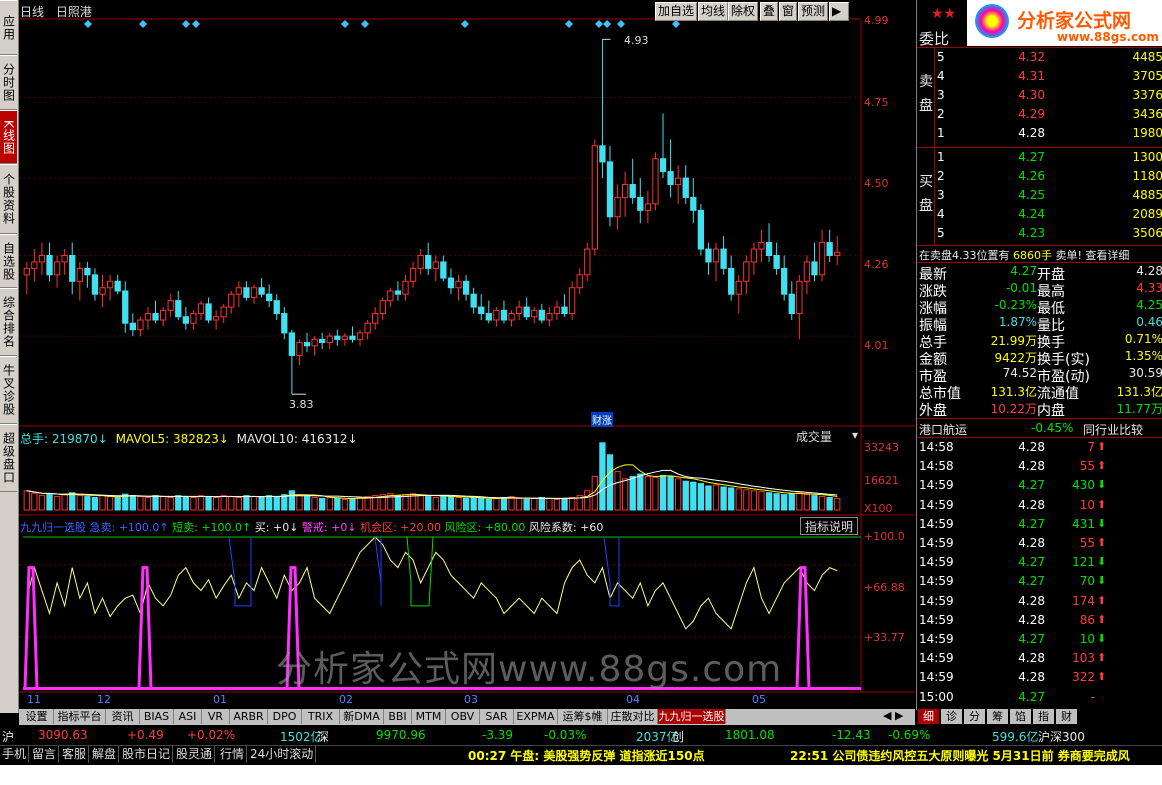 The image size is (1162, 785). I want to click on big-order-notice: 在卖盘4.33位置有 6860手 卖单! 查看详细, so click(1024, 255).